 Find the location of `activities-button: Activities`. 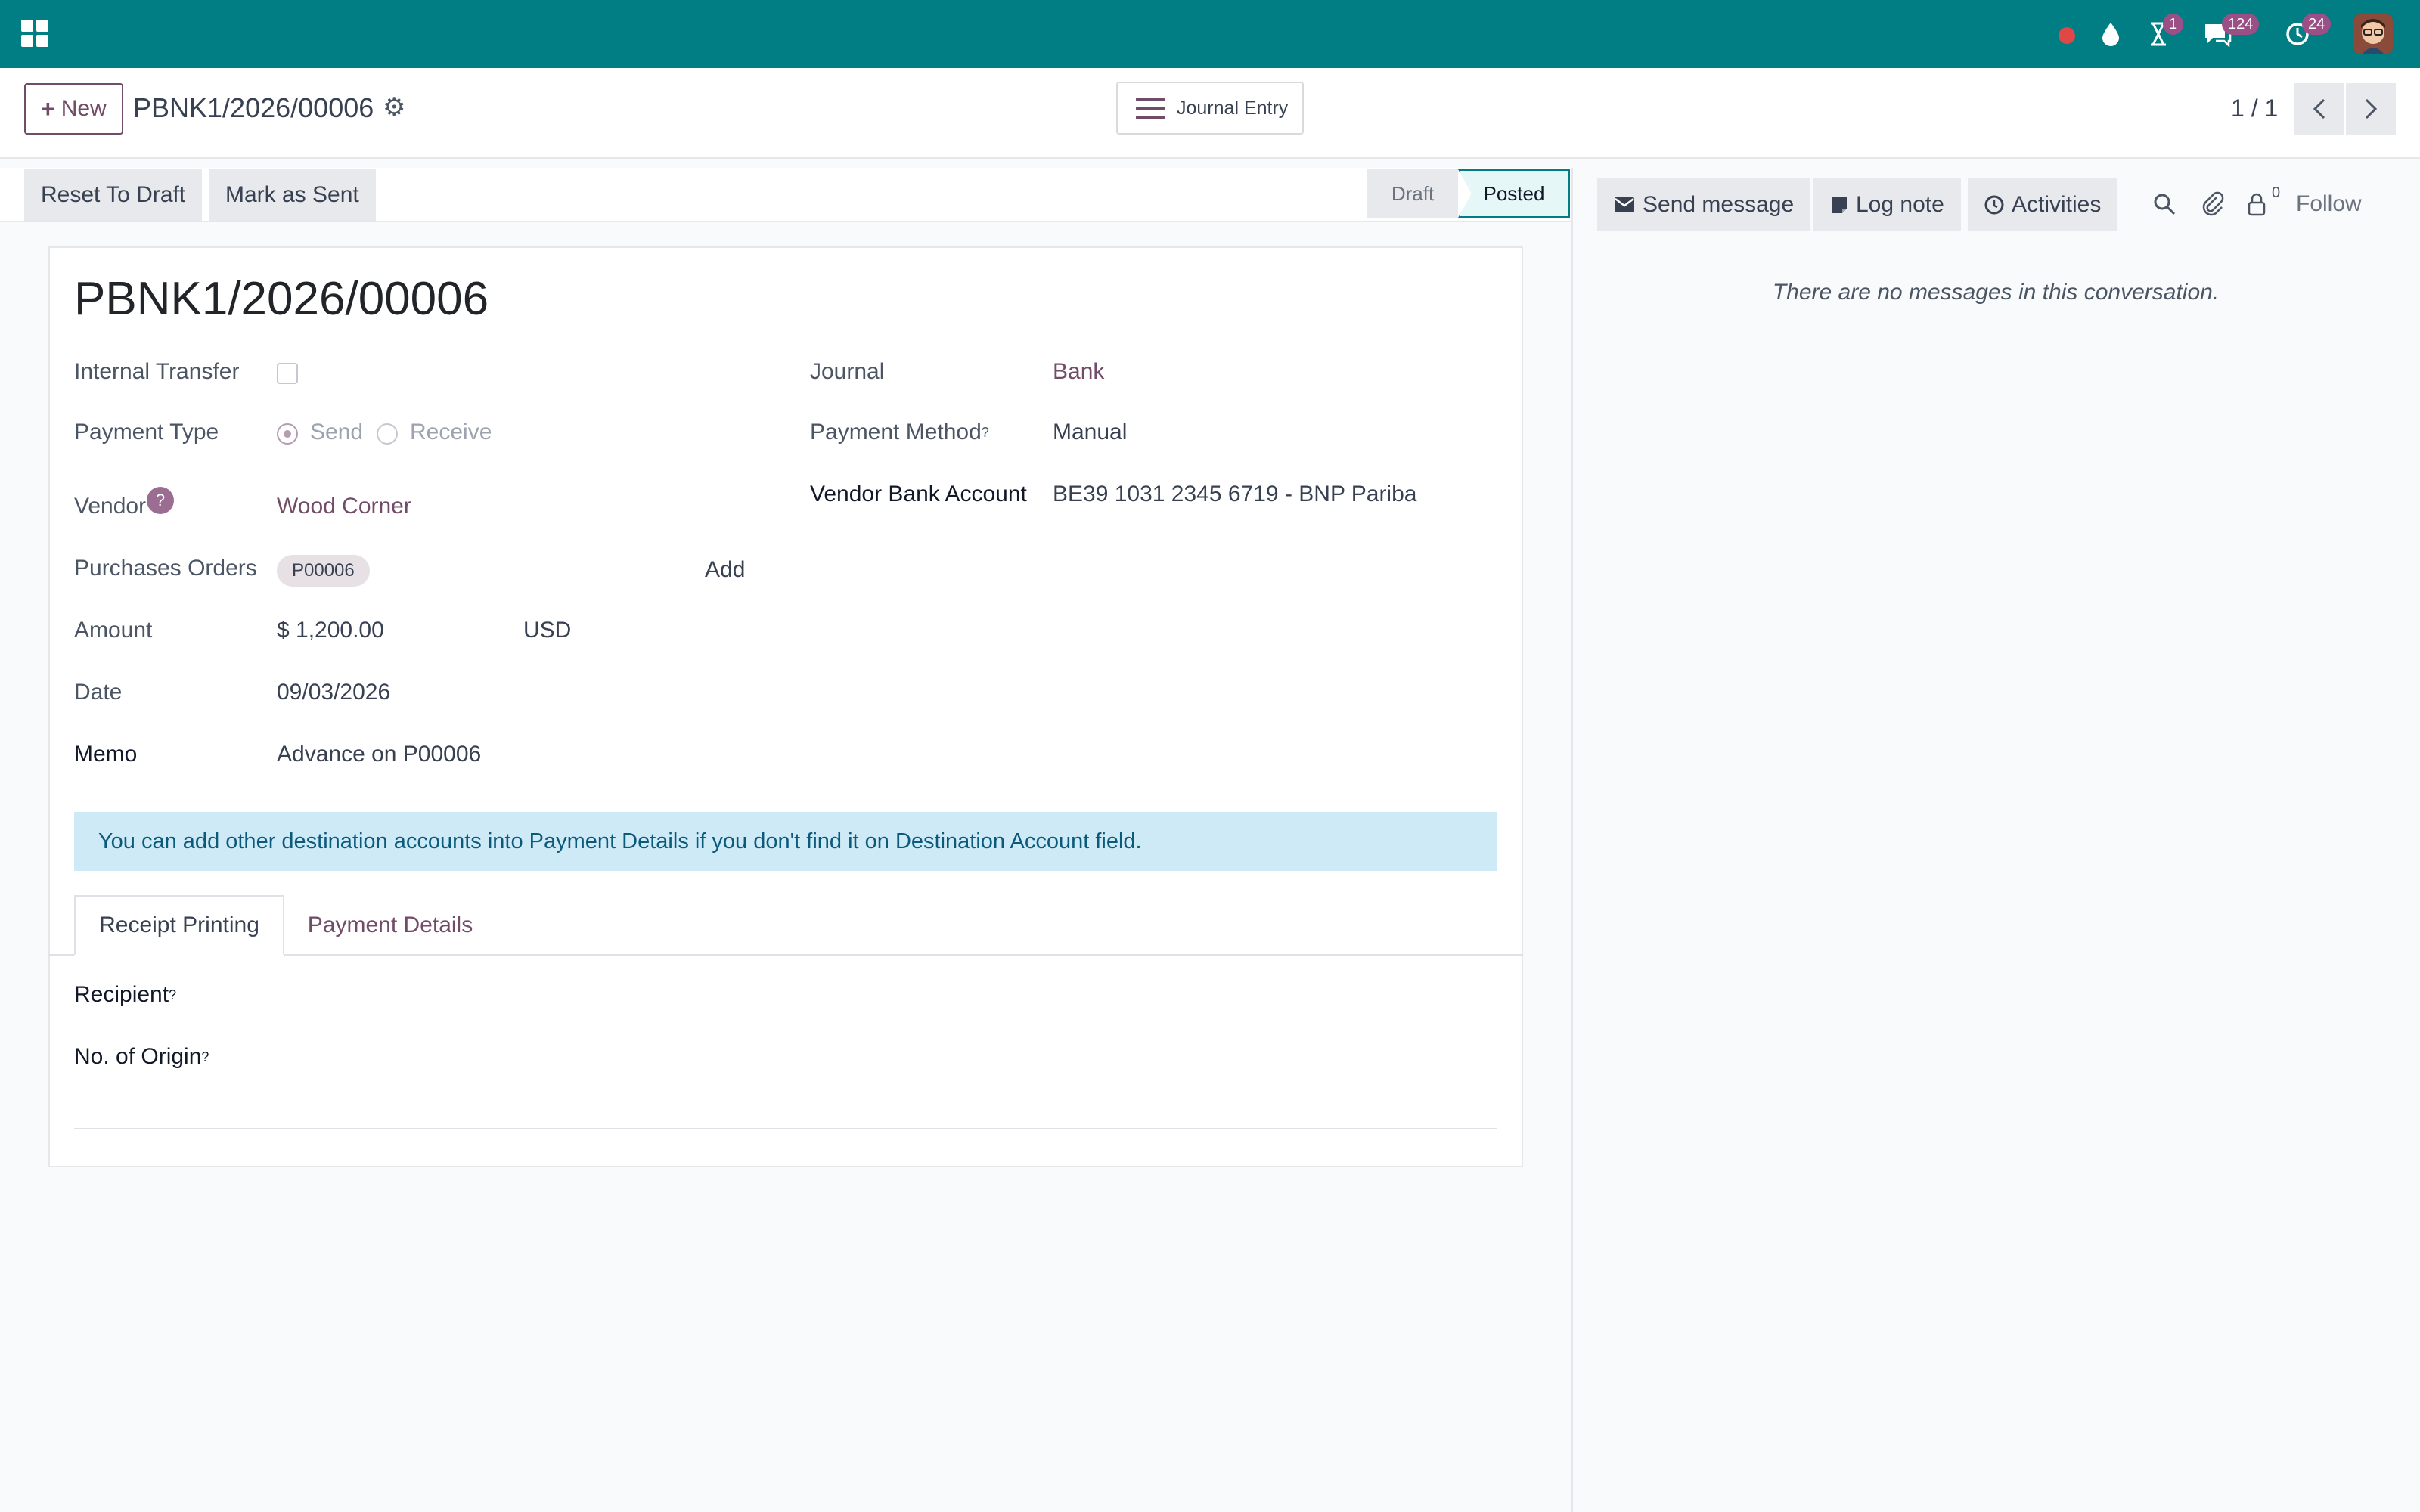

activities-button: Activities is located at coordinates (2043, 205).